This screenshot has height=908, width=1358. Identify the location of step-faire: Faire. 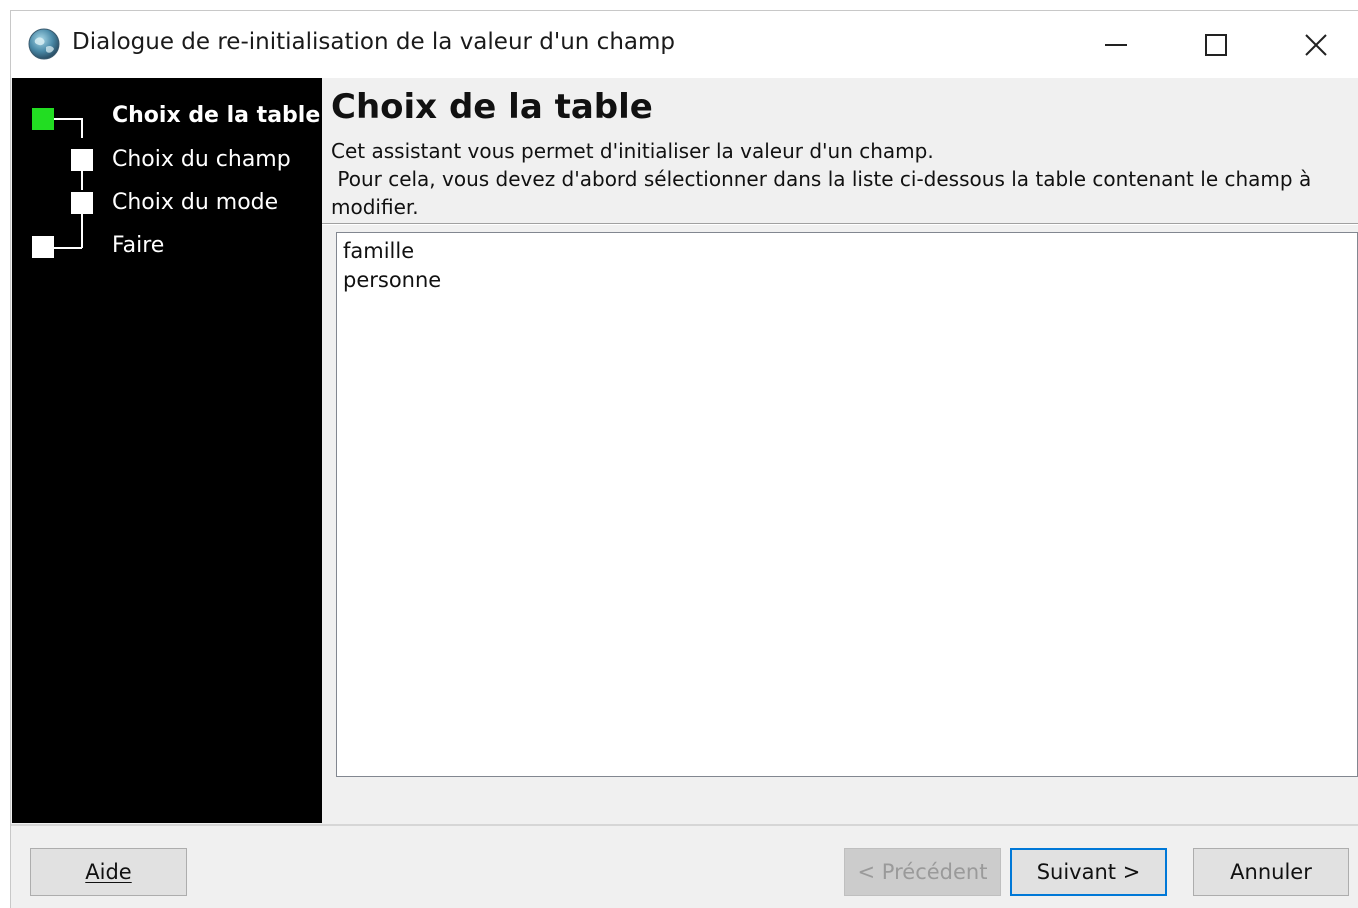
(138, 245).